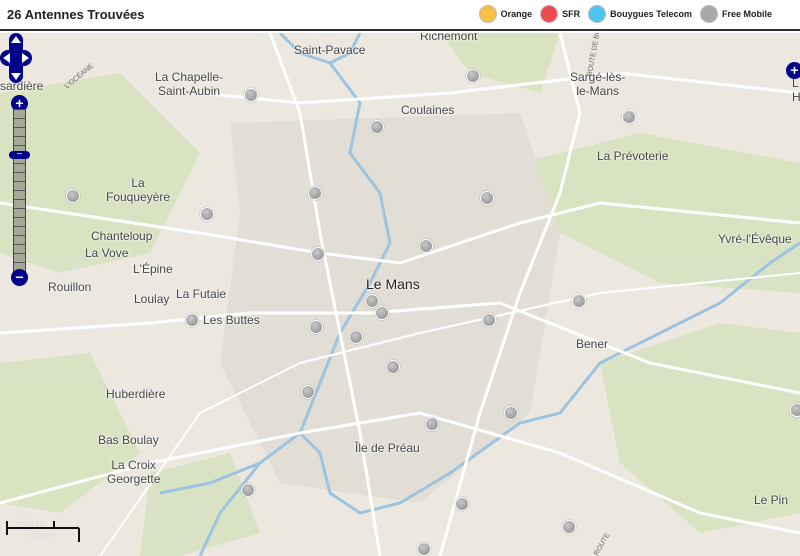 This screenshot has width=800, height=556. What do you see at coordinates (138, 190) in the screenshot?
I see `place-label: La Fouqueyère` at bounding box center [138, 190].